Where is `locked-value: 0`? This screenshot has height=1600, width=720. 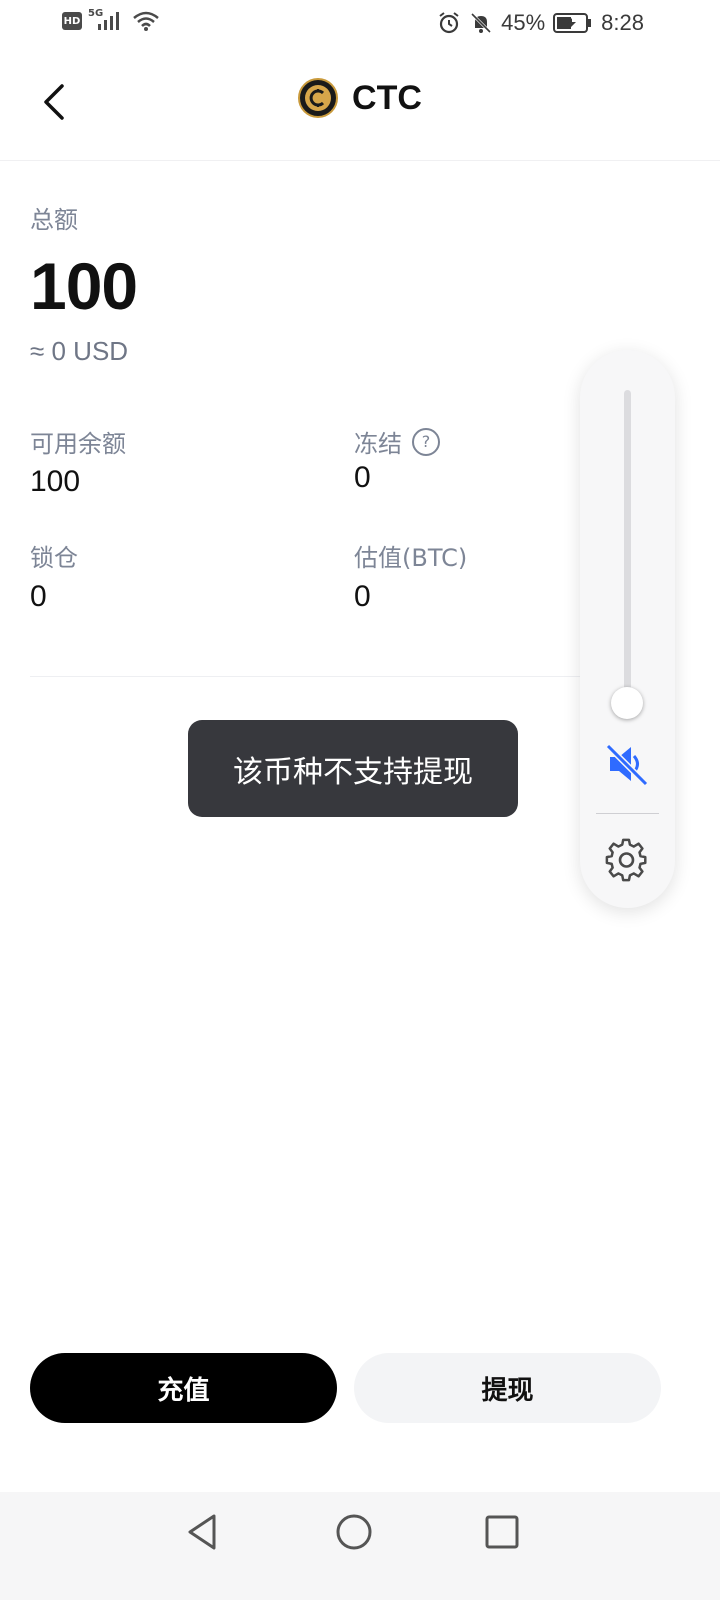
locked-value: 0 is located at coordinates (38, 596).